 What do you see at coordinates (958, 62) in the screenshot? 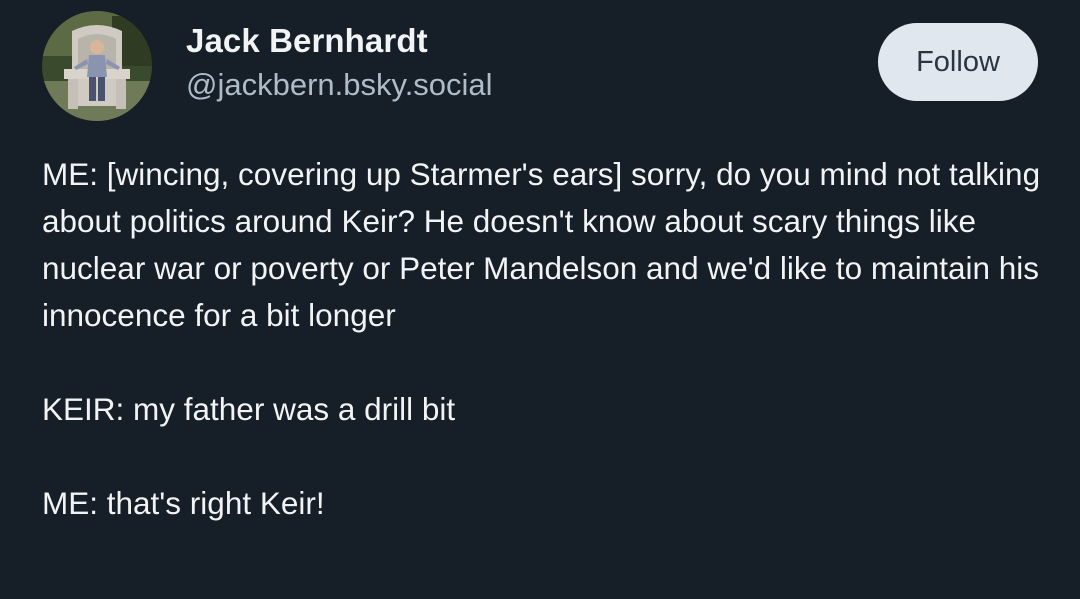
I see `follow-button: Follow` at bounding box center [958, 62].